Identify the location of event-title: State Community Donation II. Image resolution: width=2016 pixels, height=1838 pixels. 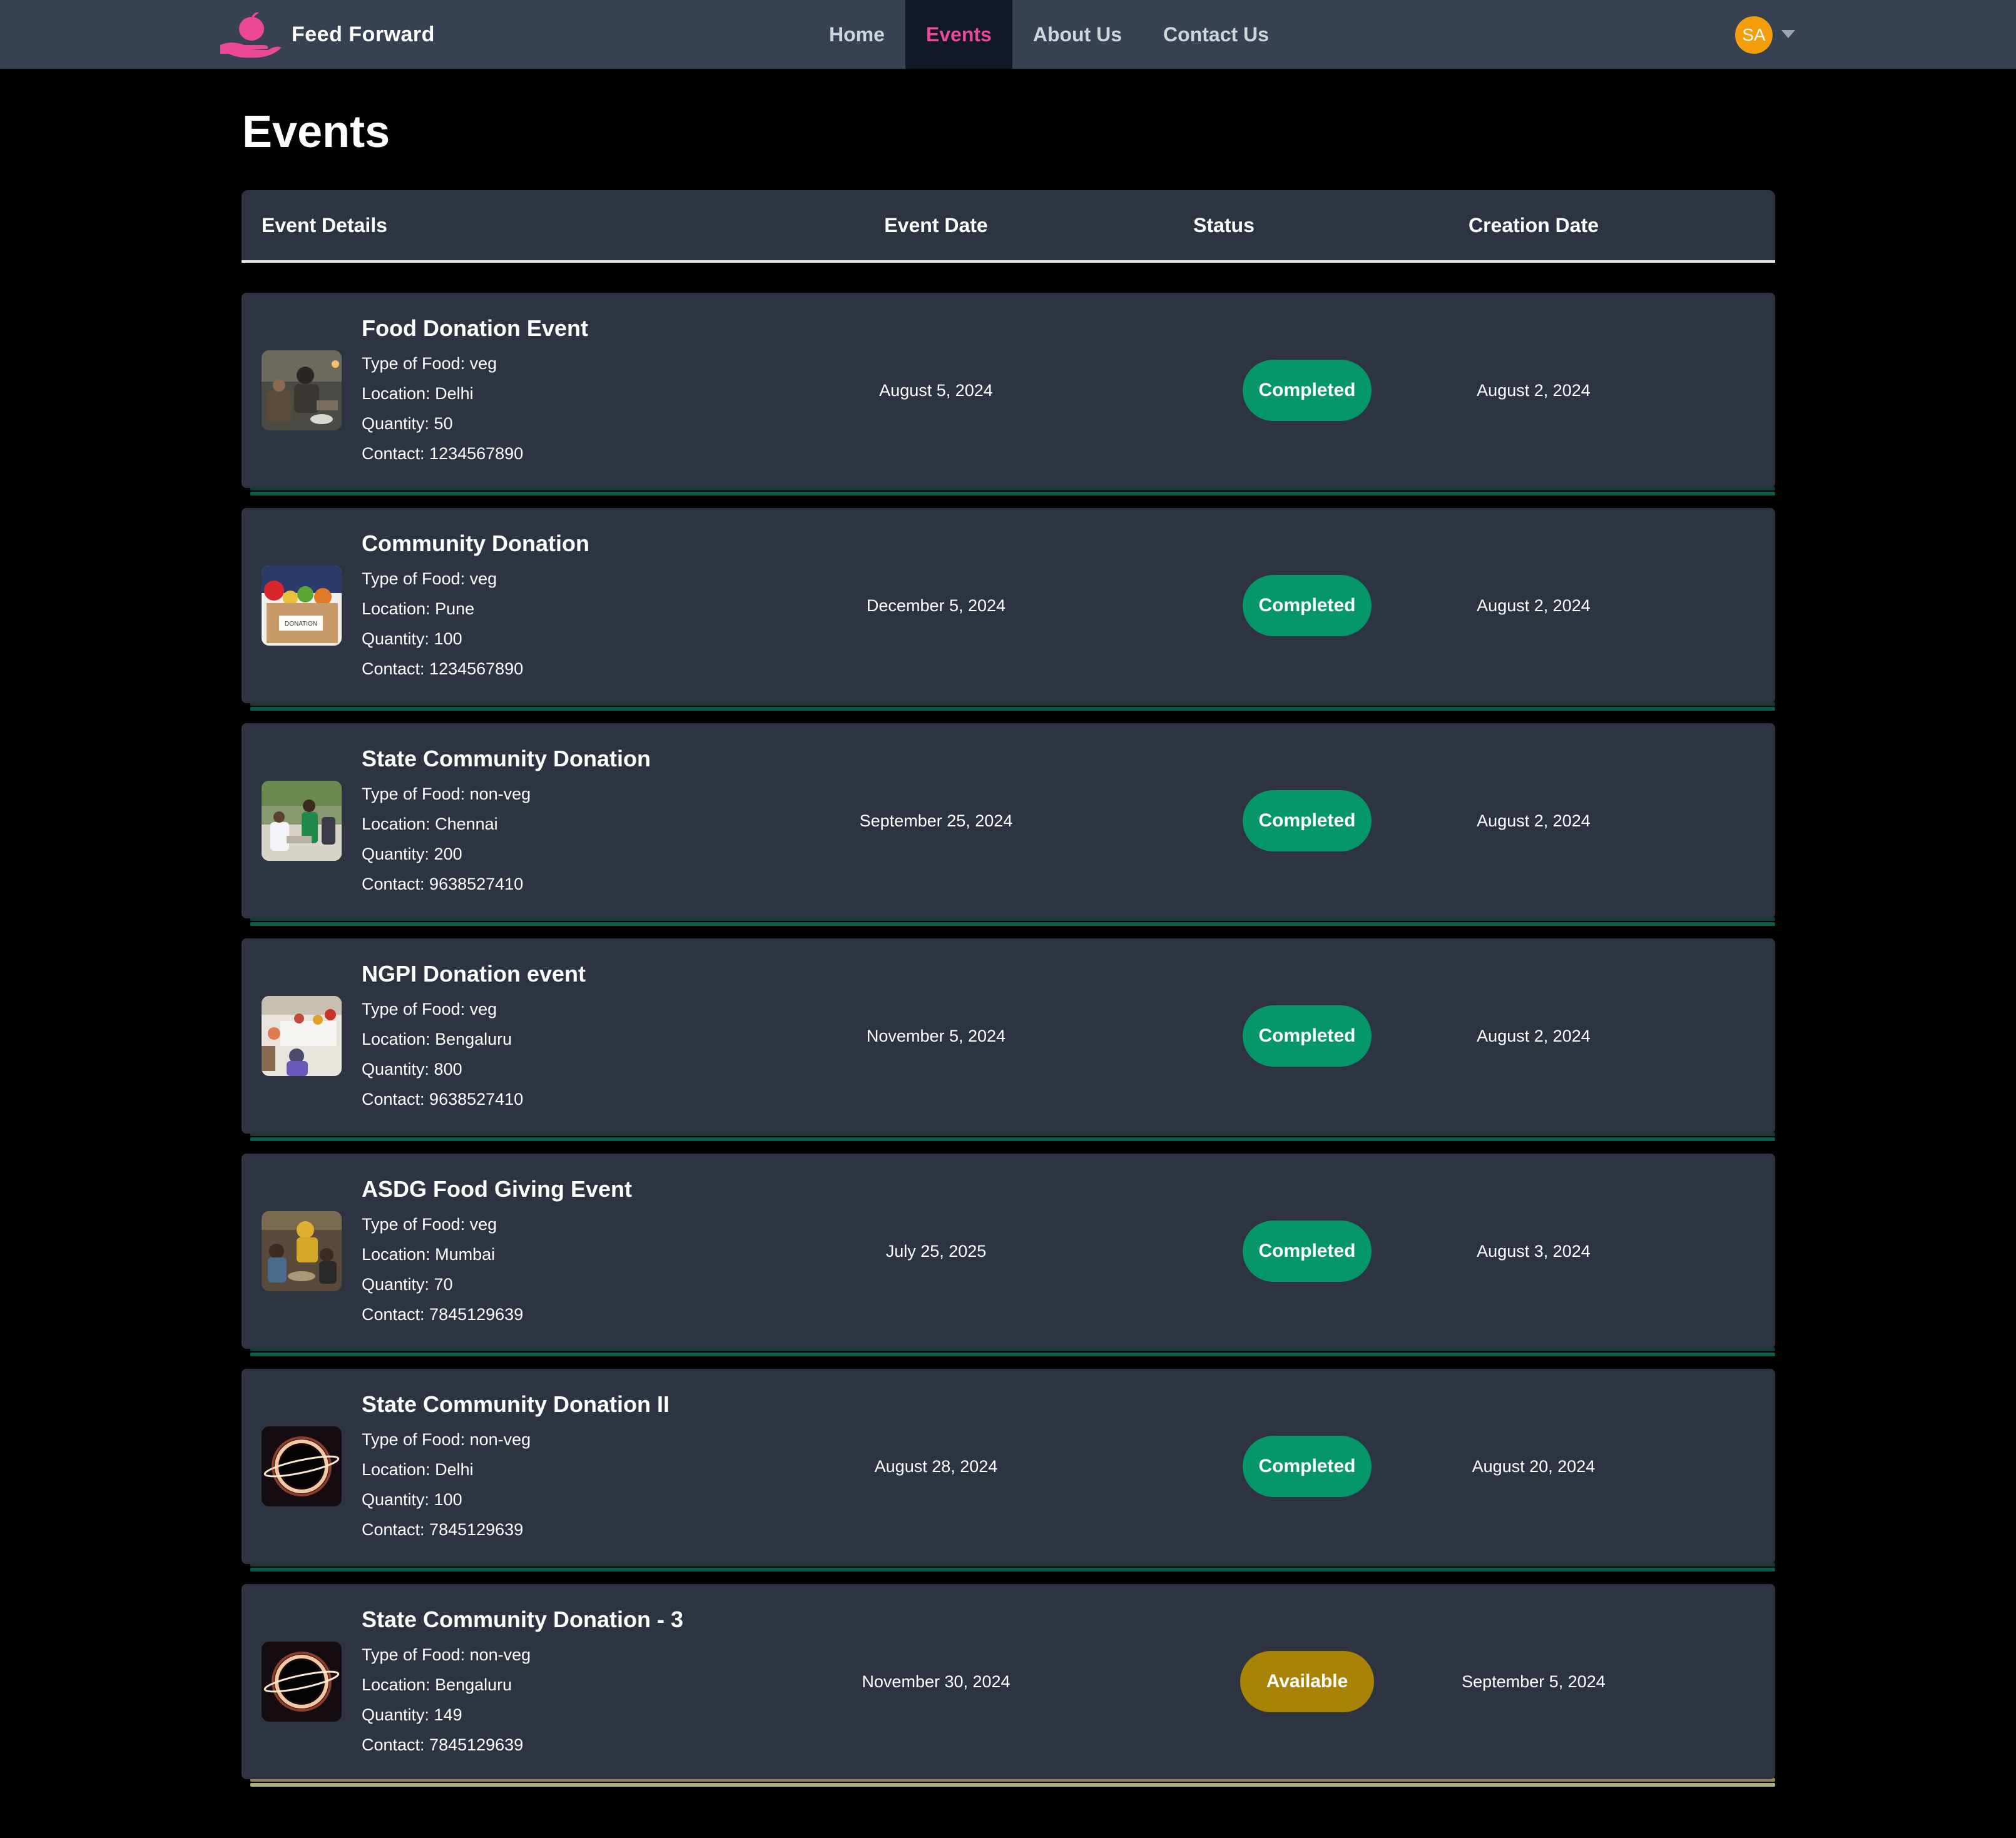
(516, 1404).